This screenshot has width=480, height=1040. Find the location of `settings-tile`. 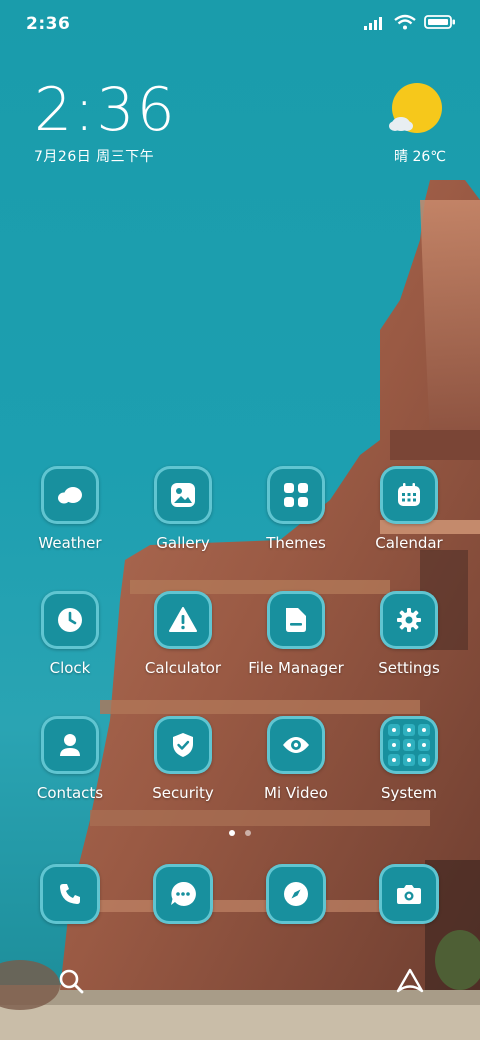

settings-tile is located at coordinates (409, 620).